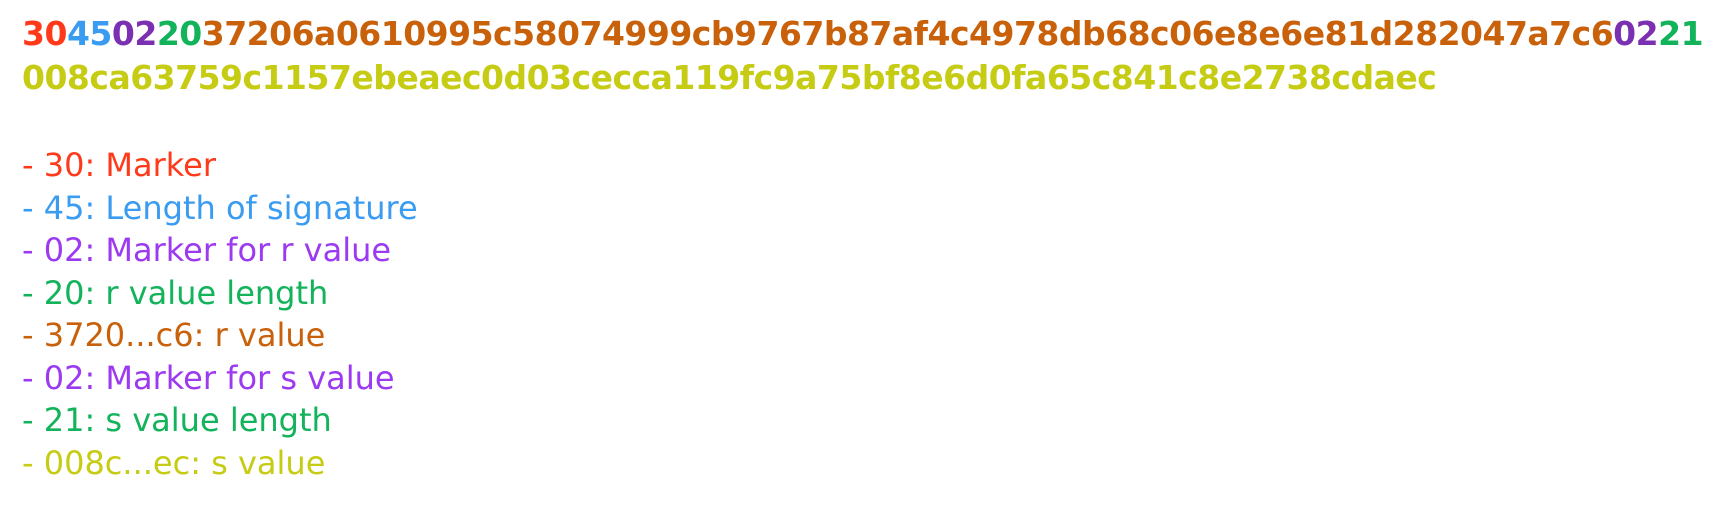 The image size is (1726, 508). I want to click on legend-item-s-marker: - 02: Marker for s value, so click(208, 377).